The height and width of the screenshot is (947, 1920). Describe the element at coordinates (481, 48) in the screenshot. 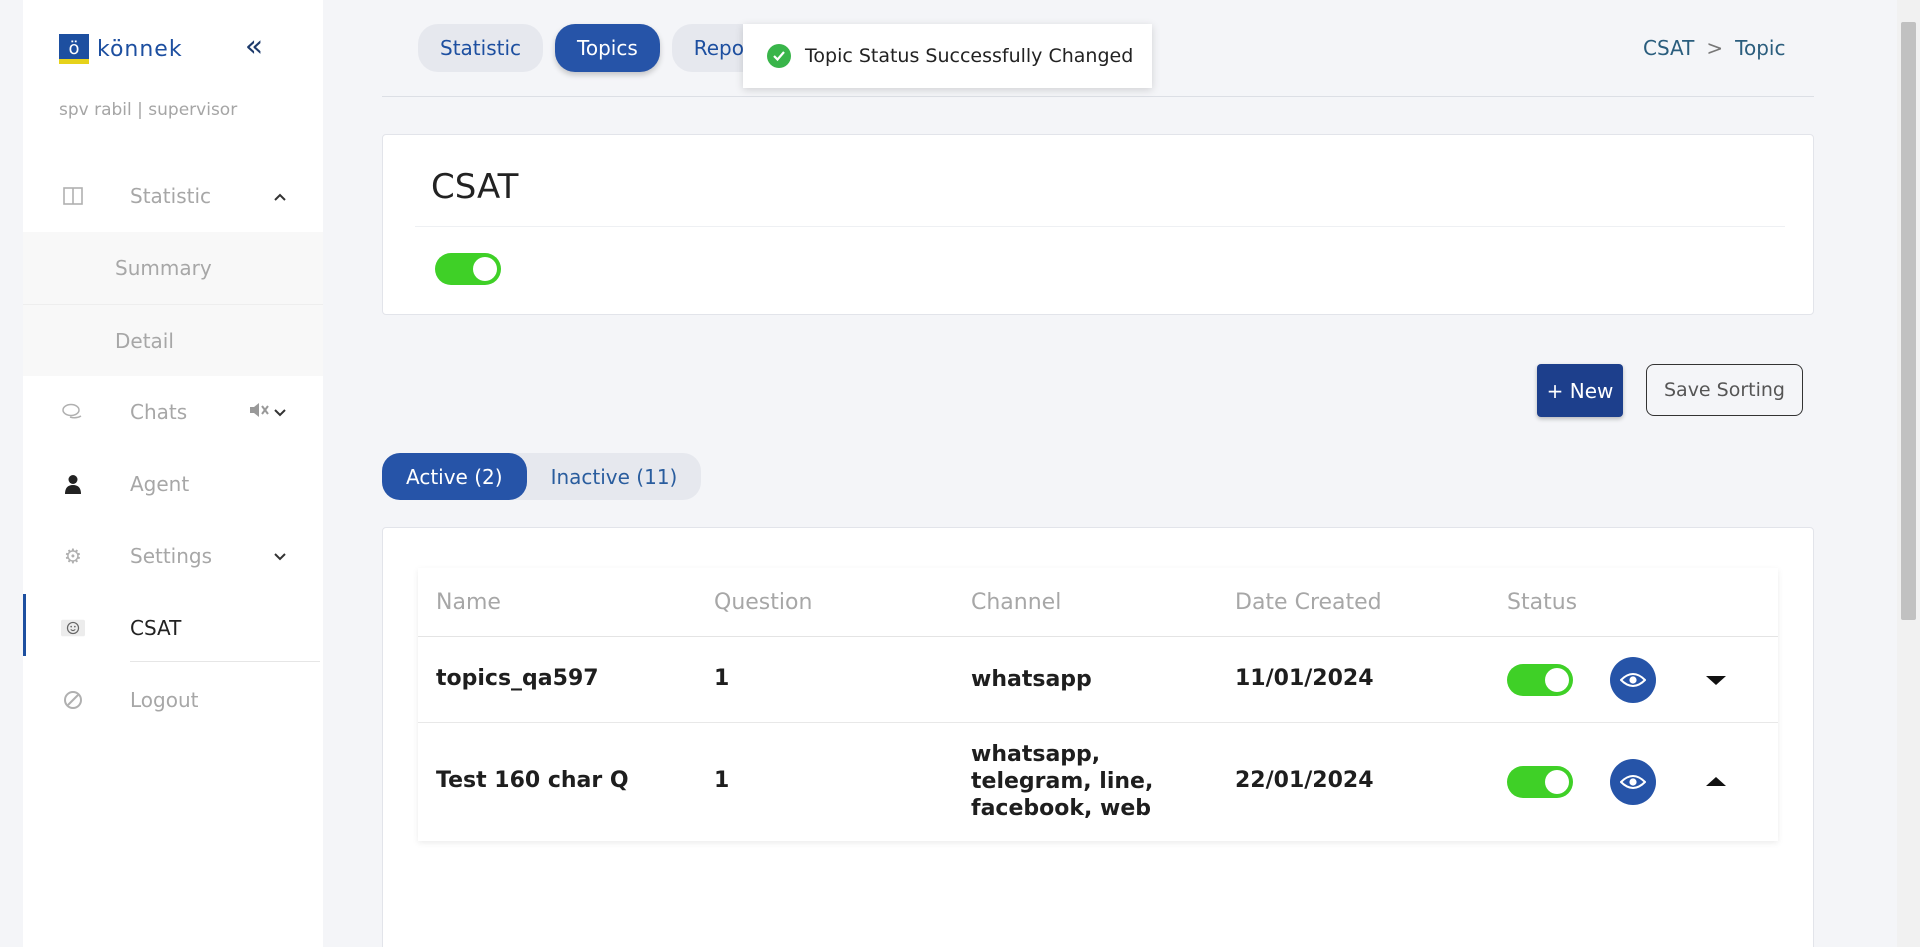

I see `tab-statistic: Statistic` at that location.